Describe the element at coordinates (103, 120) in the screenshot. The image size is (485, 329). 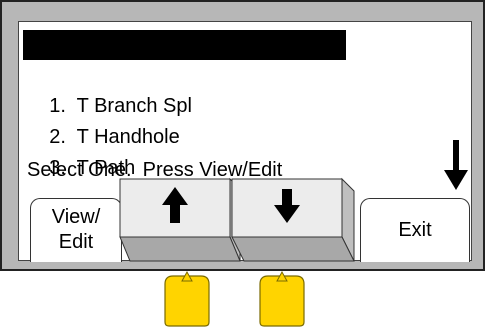
I see `menu-item-t-handhole: 2. T Handhole` at that location.